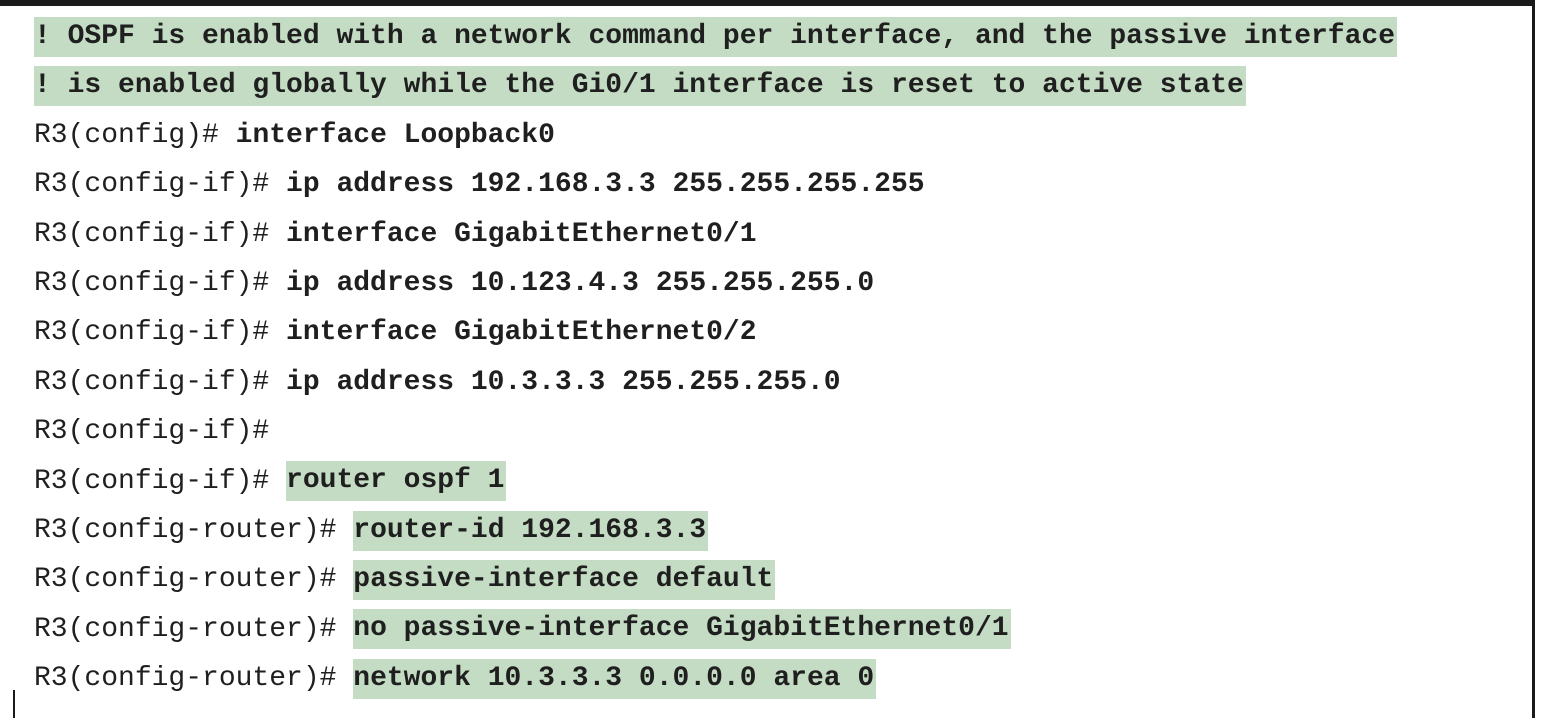  What do you see at coordinates (615, 678) in the screenshot?
I see `cli-command-highlighted: network 10.3.3.3 0.0.0.0 area 0` at bounding box center [615, 678].